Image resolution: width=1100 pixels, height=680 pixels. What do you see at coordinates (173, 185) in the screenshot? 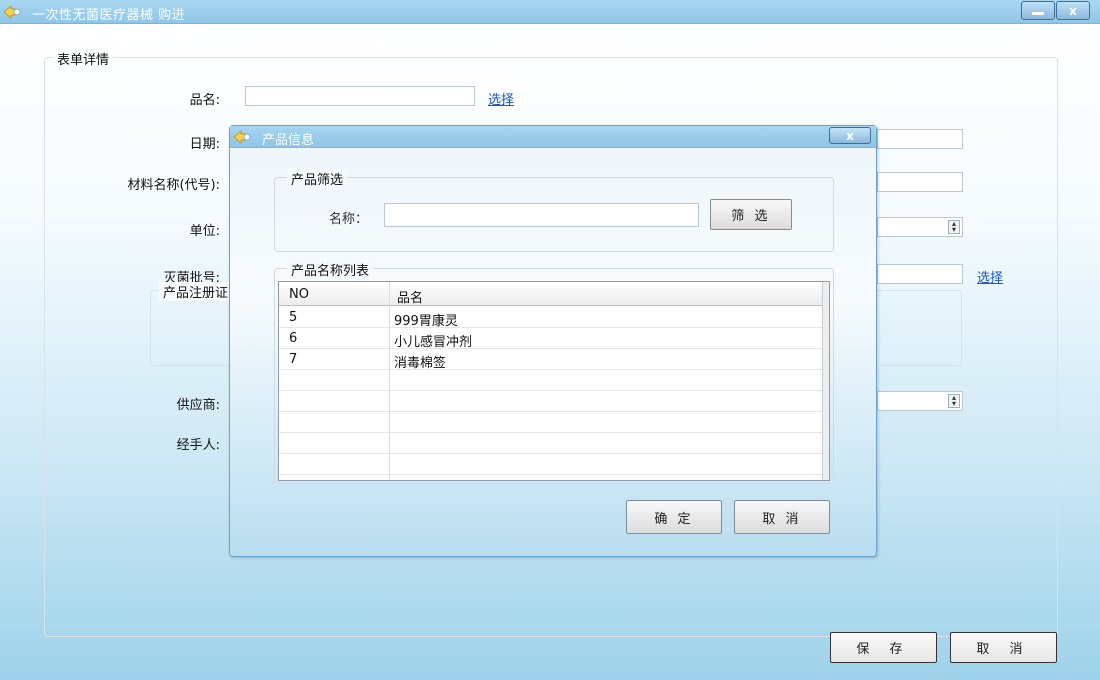
I see `material-label: 材料名称(代号):` at bounding box center [173, 185].